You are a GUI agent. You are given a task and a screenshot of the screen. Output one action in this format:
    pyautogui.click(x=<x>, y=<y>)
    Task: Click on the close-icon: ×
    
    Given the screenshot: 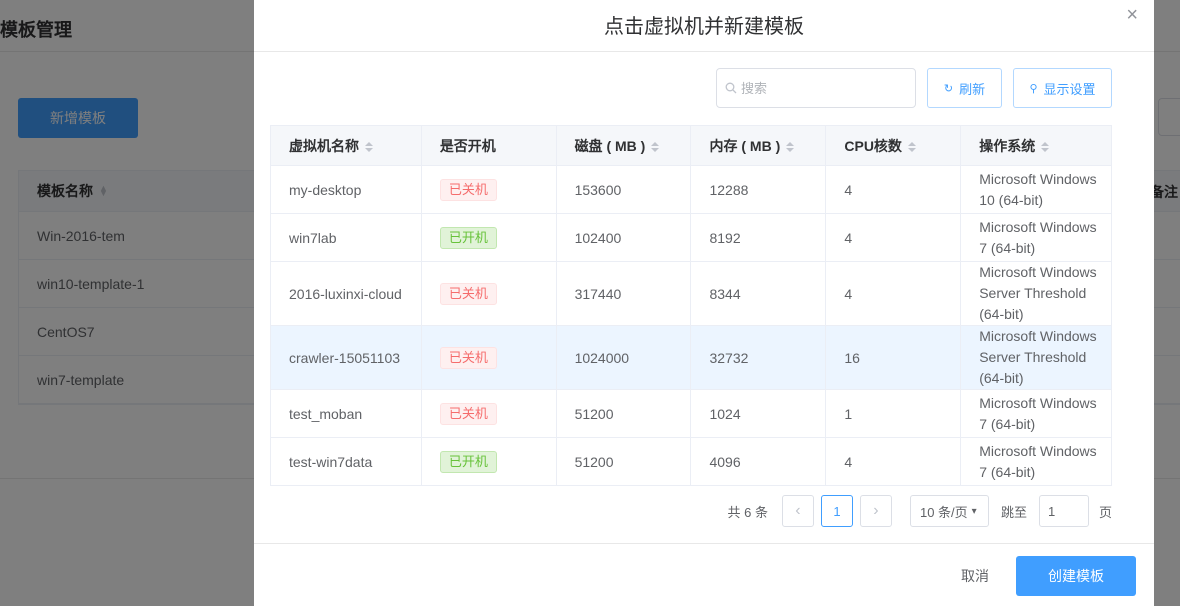 What is the action you would take?
    pyautogui.click(x=1132, y=15)
    